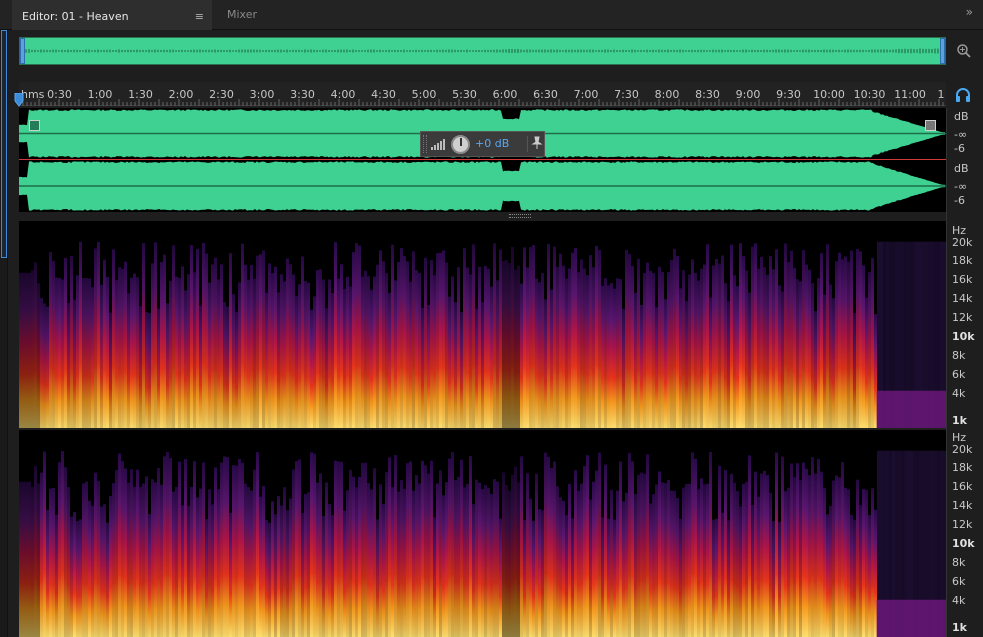  Describe the element at coordinates (492, 143) in the screenshot. I see `volume-value: +0 dB` at that location.